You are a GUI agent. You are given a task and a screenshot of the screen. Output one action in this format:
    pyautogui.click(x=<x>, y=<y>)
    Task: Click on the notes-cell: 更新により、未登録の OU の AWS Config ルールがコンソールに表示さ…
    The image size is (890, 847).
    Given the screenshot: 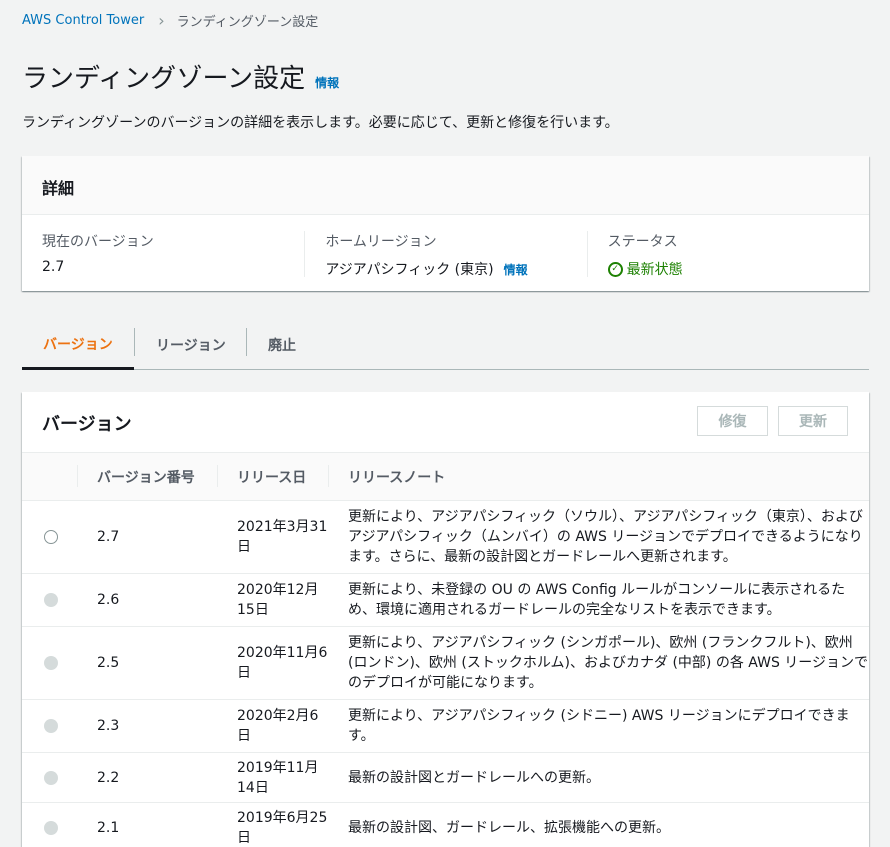 What is the action you would take?
    pyautogui.click(x=598, y=600)
    